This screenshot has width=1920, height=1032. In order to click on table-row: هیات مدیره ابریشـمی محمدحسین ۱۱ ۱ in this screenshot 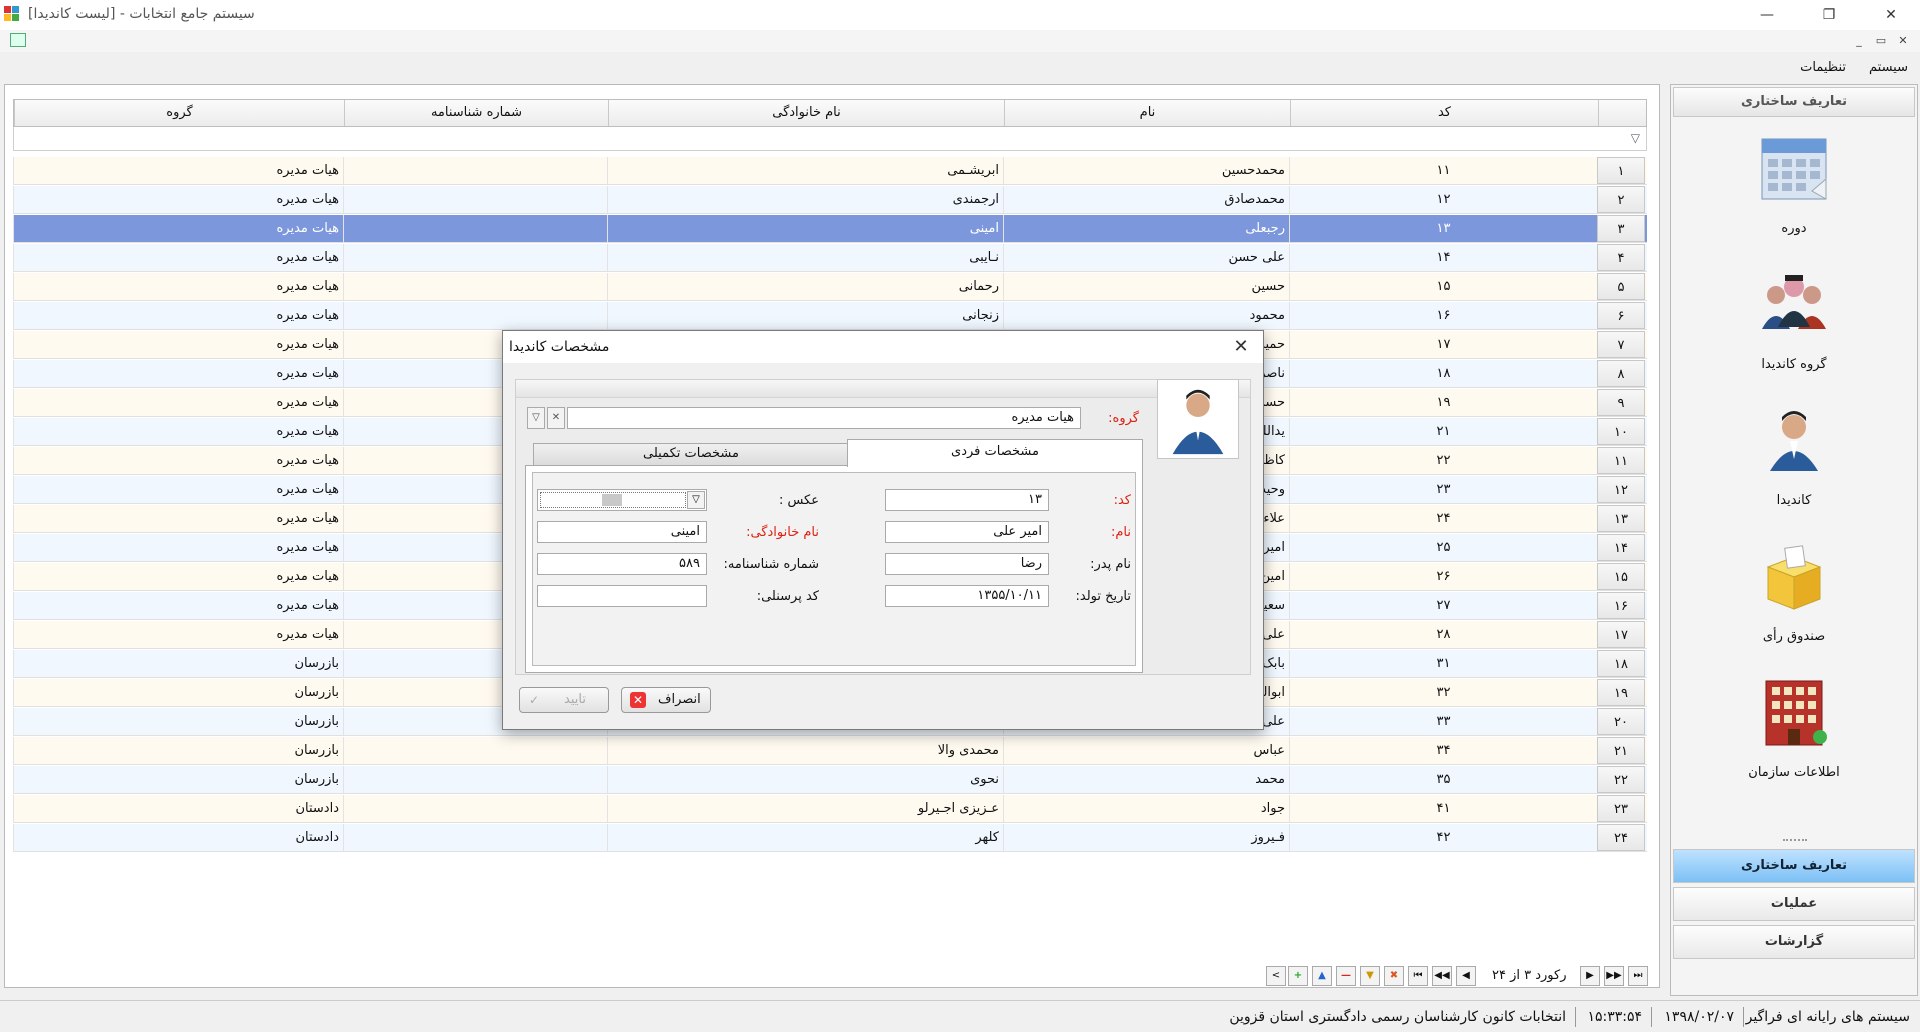, I will do `click(830, 171)`.